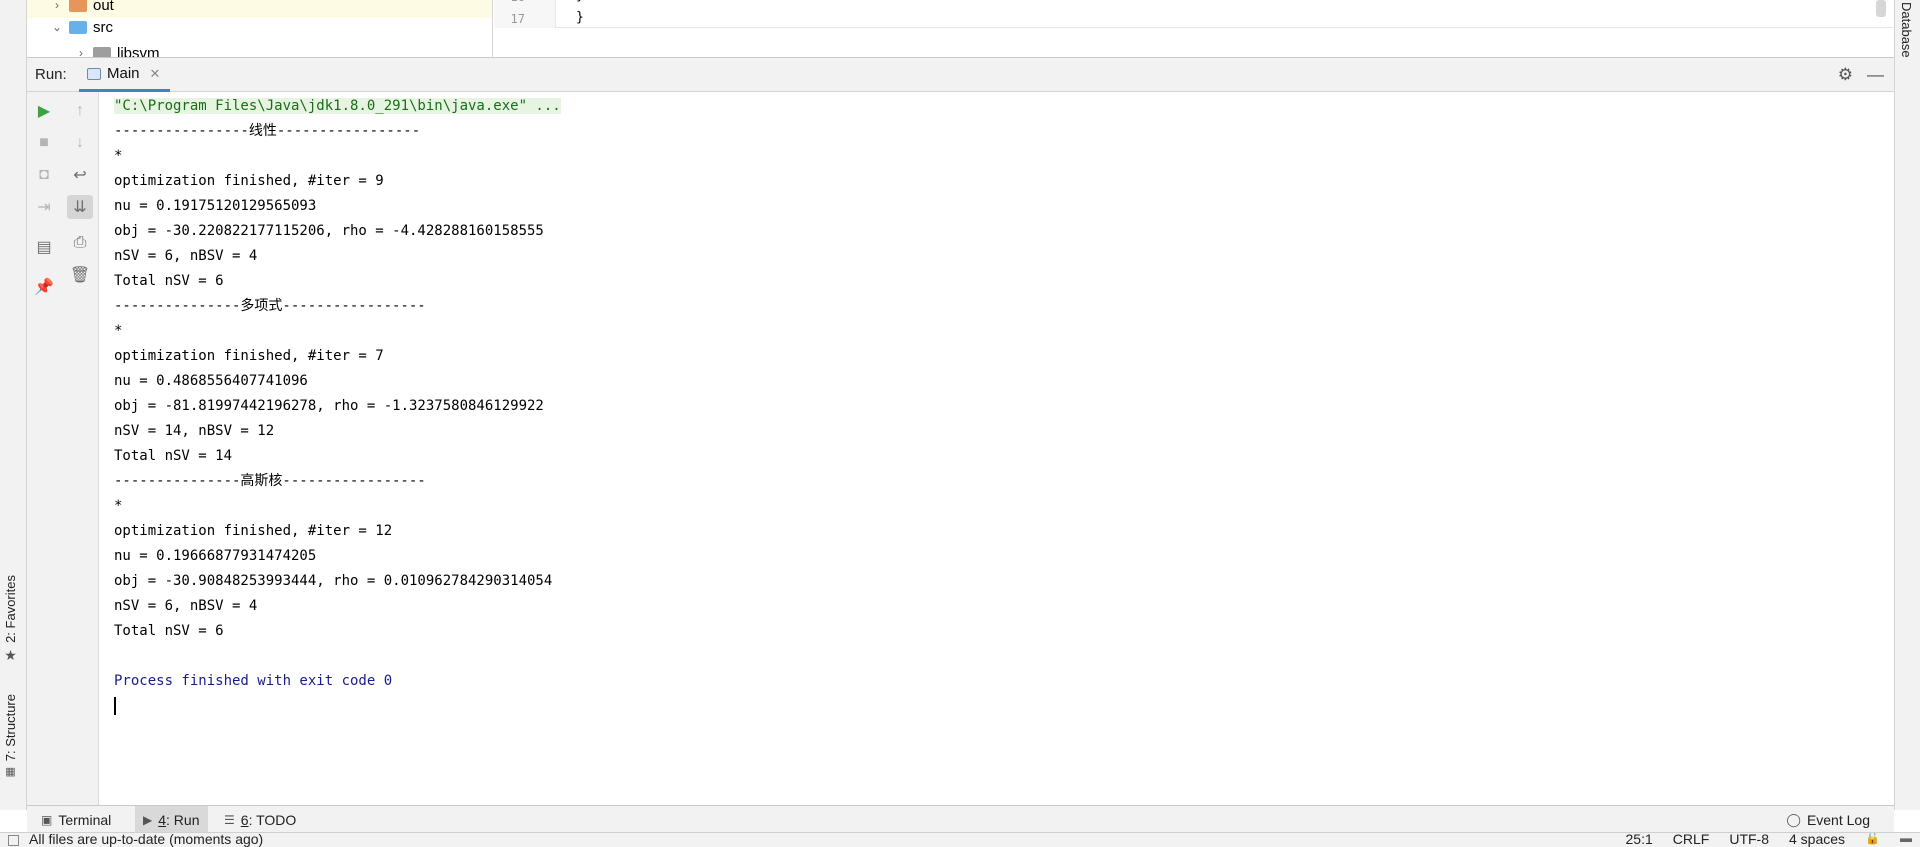  I want to click on tab-terminal: ▣ Terminal, so click(76, 819).